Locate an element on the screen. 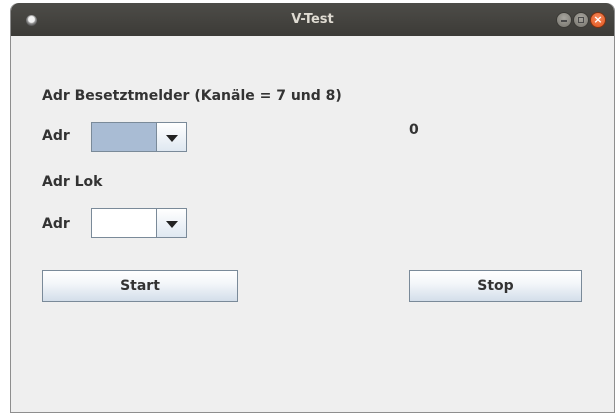 The image size is (616, 414). occupancy-address-field is located at coordinates (124, 137).